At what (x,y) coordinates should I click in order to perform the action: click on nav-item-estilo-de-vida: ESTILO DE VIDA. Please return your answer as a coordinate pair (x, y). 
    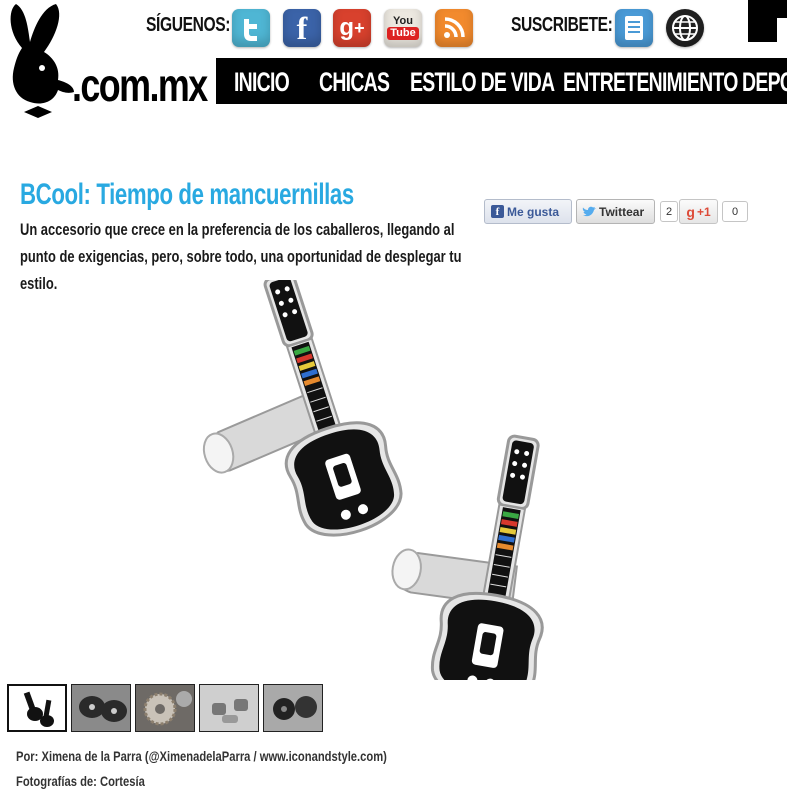
    Looking at the image, I should click on (482, 82).